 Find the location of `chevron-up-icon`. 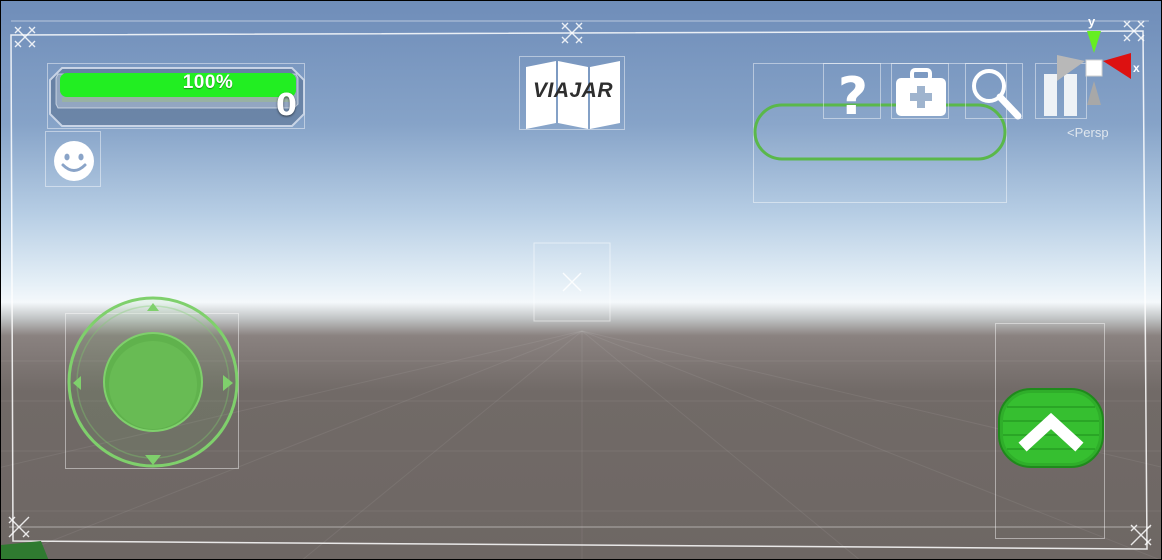

chevron-up-icon is located at coordinates (1051, 428).